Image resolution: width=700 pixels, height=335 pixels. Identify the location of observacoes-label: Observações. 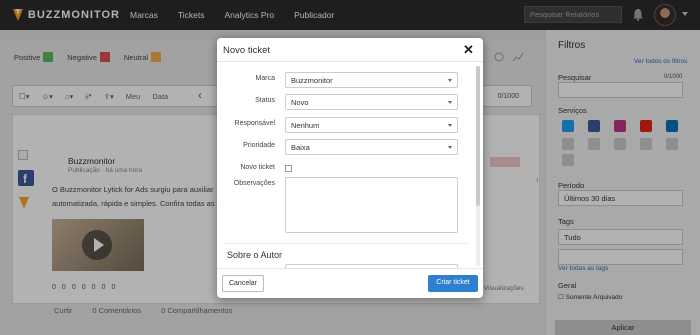
(254, 183).